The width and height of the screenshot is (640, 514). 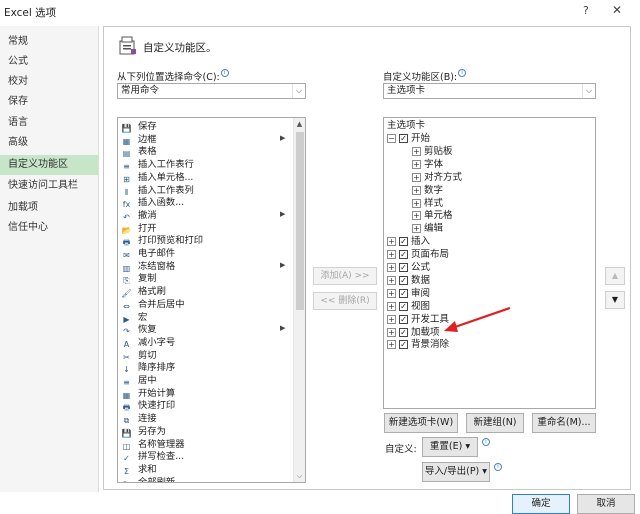 What do you see at coordinates (49, 102) in the screenshot?
I see `nav-save: 保存` at bounding box center [49, 102].